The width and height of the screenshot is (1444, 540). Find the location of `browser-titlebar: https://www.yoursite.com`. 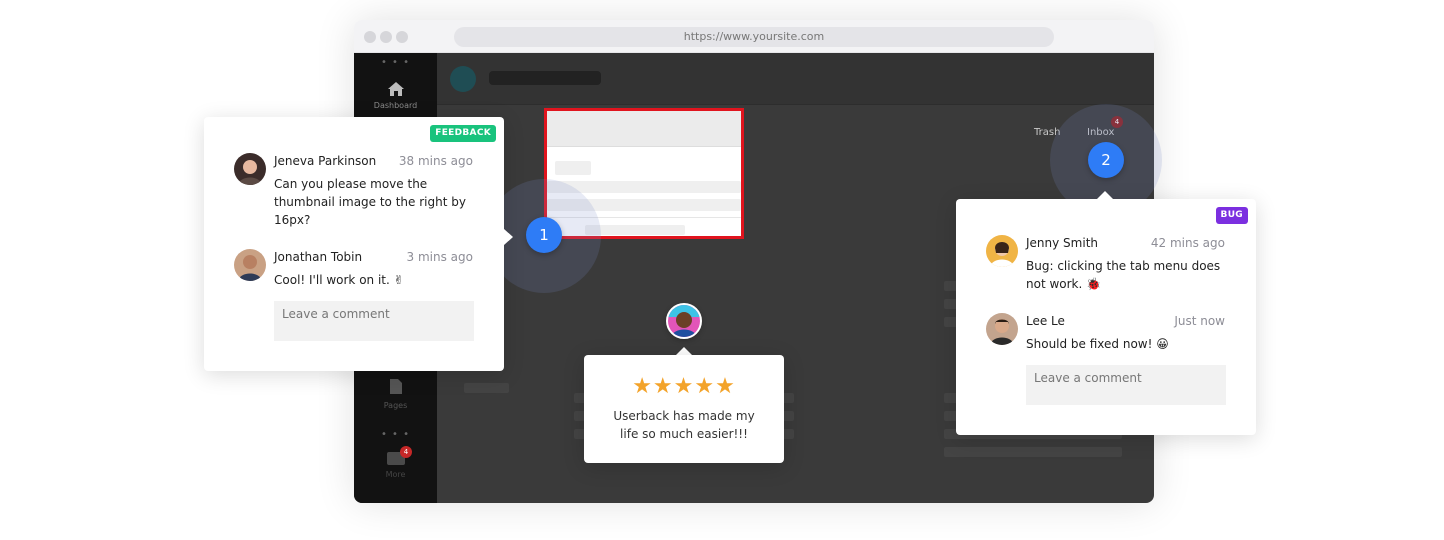

browser-titlebar: https://www.yoursite.com is located at coordinates (754, 36).